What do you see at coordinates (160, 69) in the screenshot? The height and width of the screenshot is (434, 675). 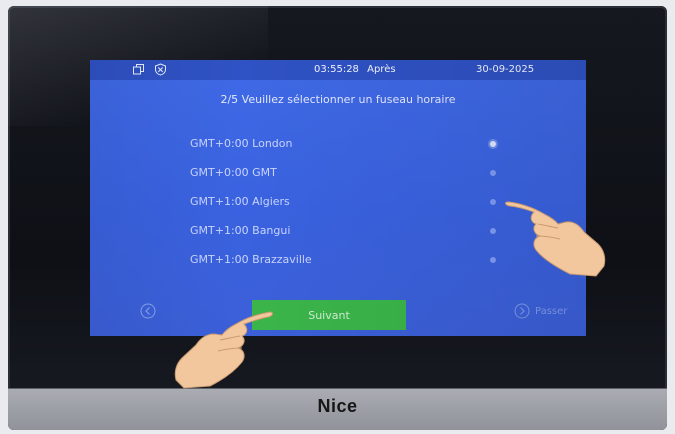 I see `shield-icon` at bounding box center [160, 69].